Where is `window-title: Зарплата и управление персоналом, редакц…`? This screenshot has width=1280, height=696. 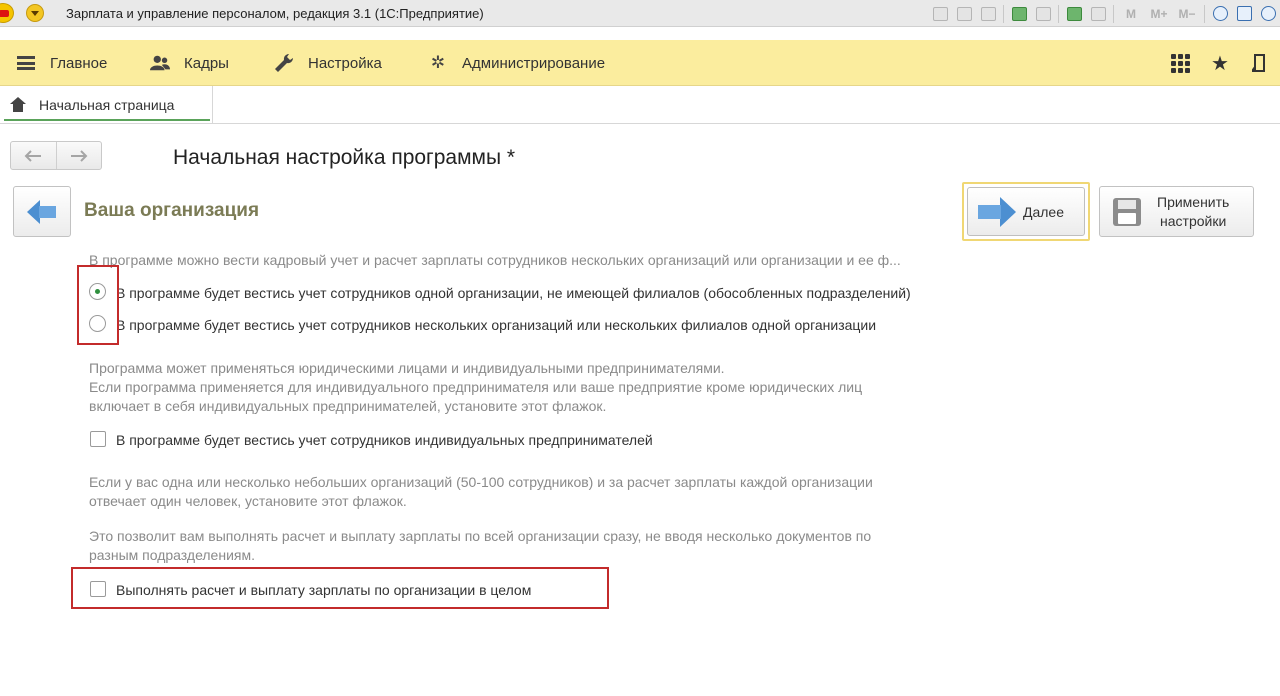 window-title: Зарплата и управление персоналом, редакц… is located at coordinates (275, 13).